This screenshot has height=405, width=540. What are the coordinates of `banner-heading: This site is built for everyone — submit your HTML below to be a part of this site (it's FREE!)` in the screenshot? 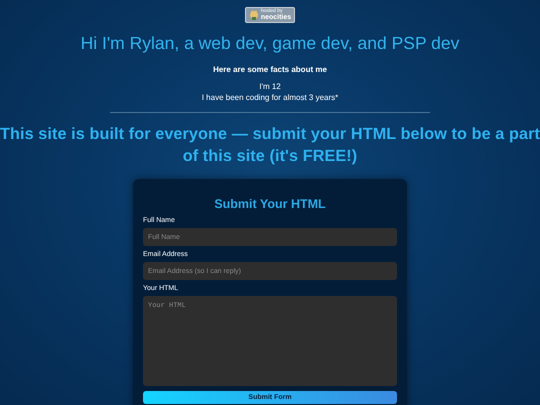 It's located at (270, 145).